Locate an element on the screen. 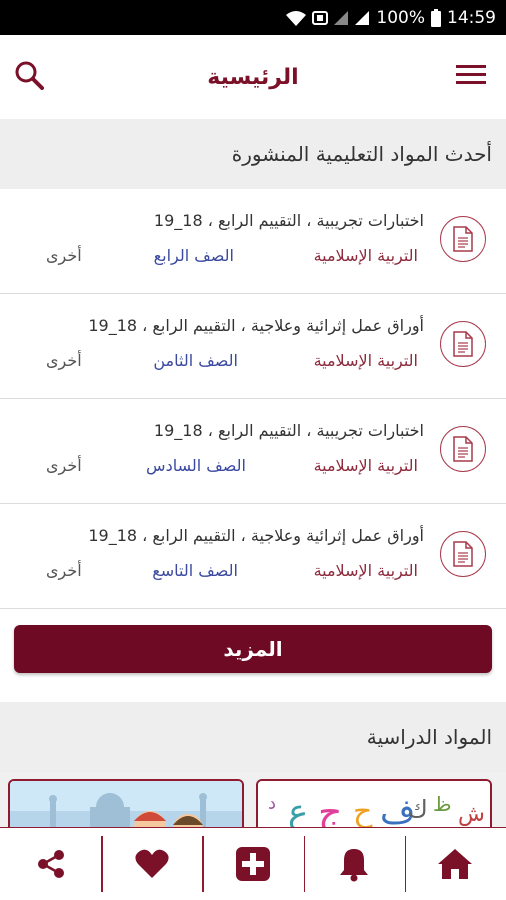  nav-favorites is located at coordinates (151, 864).